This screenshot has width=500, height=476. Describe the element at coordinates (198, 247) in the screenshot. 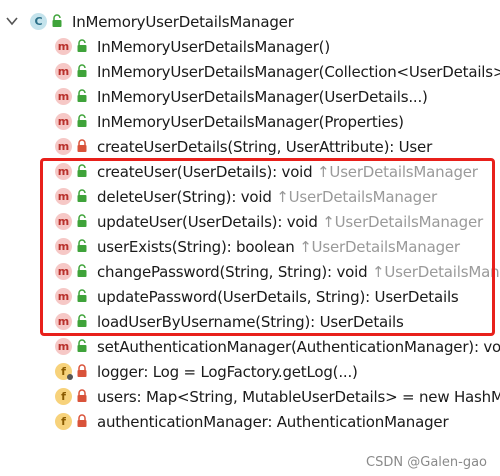

I see `member-signature-text: userExists(String): boolean` at that location.